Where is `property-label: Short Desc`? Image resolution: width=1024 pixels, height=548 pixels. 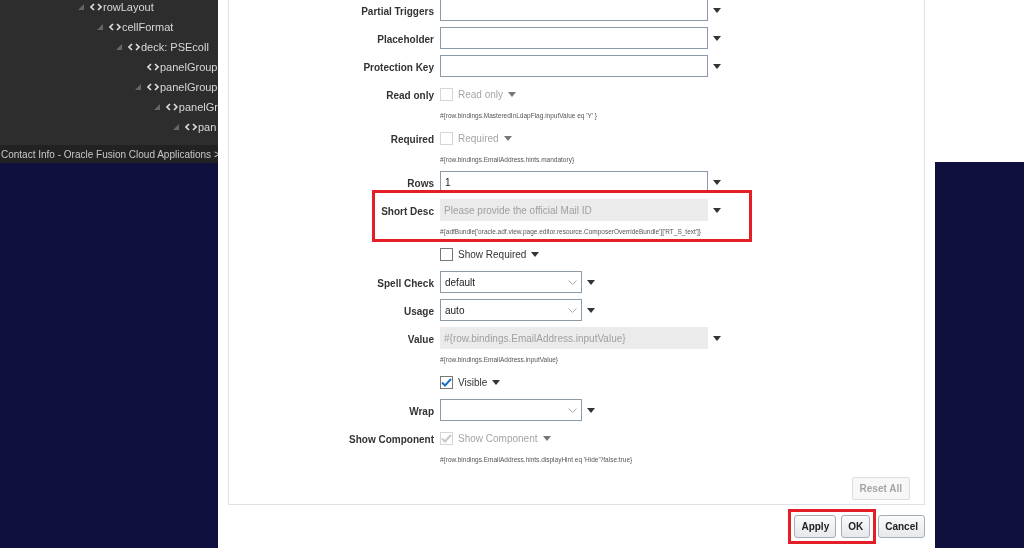 property-label: Short Desc is located at coordinates (407, 211).